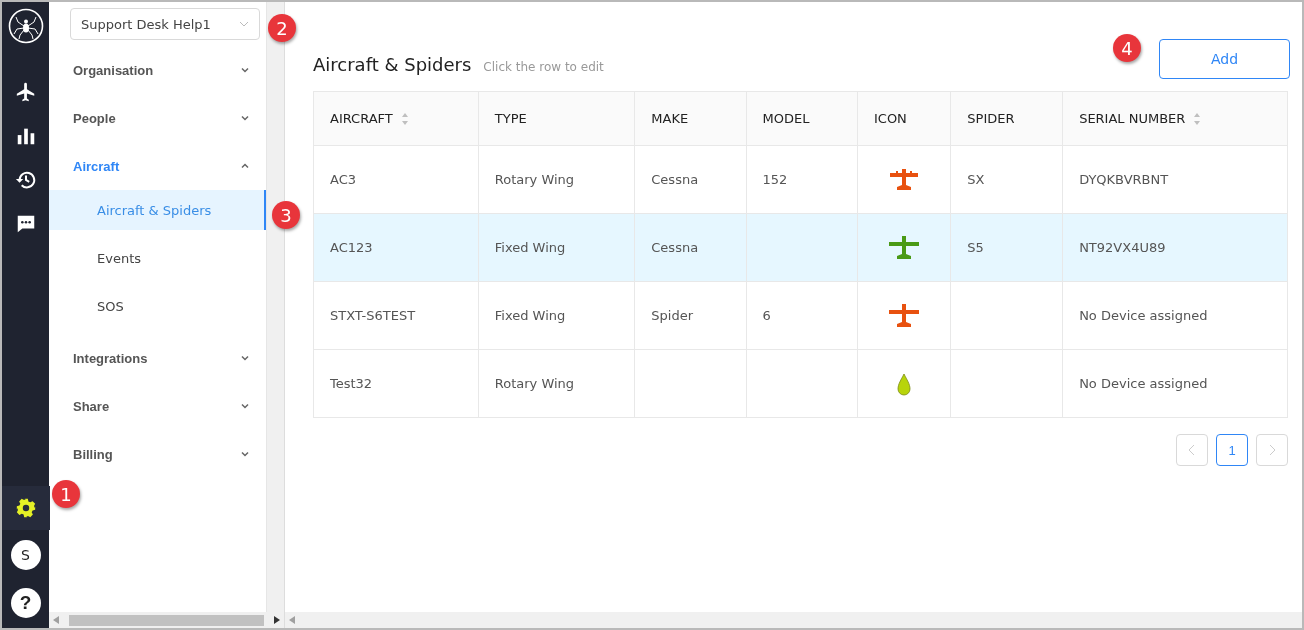 Image resolution: width=1304 pixels, height=630 pixels. Describe the element at coordinates (157, 70) in the screenshot. I see `nav-group: Organisation` at that location.